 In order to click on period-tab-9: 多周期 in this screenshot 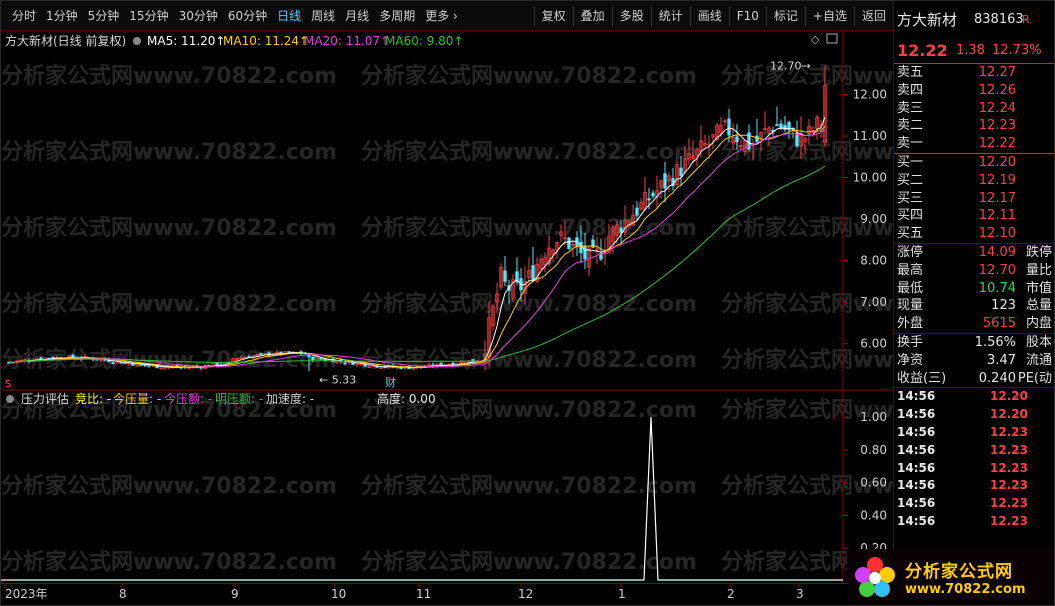, I will do `click(397, 16)`.